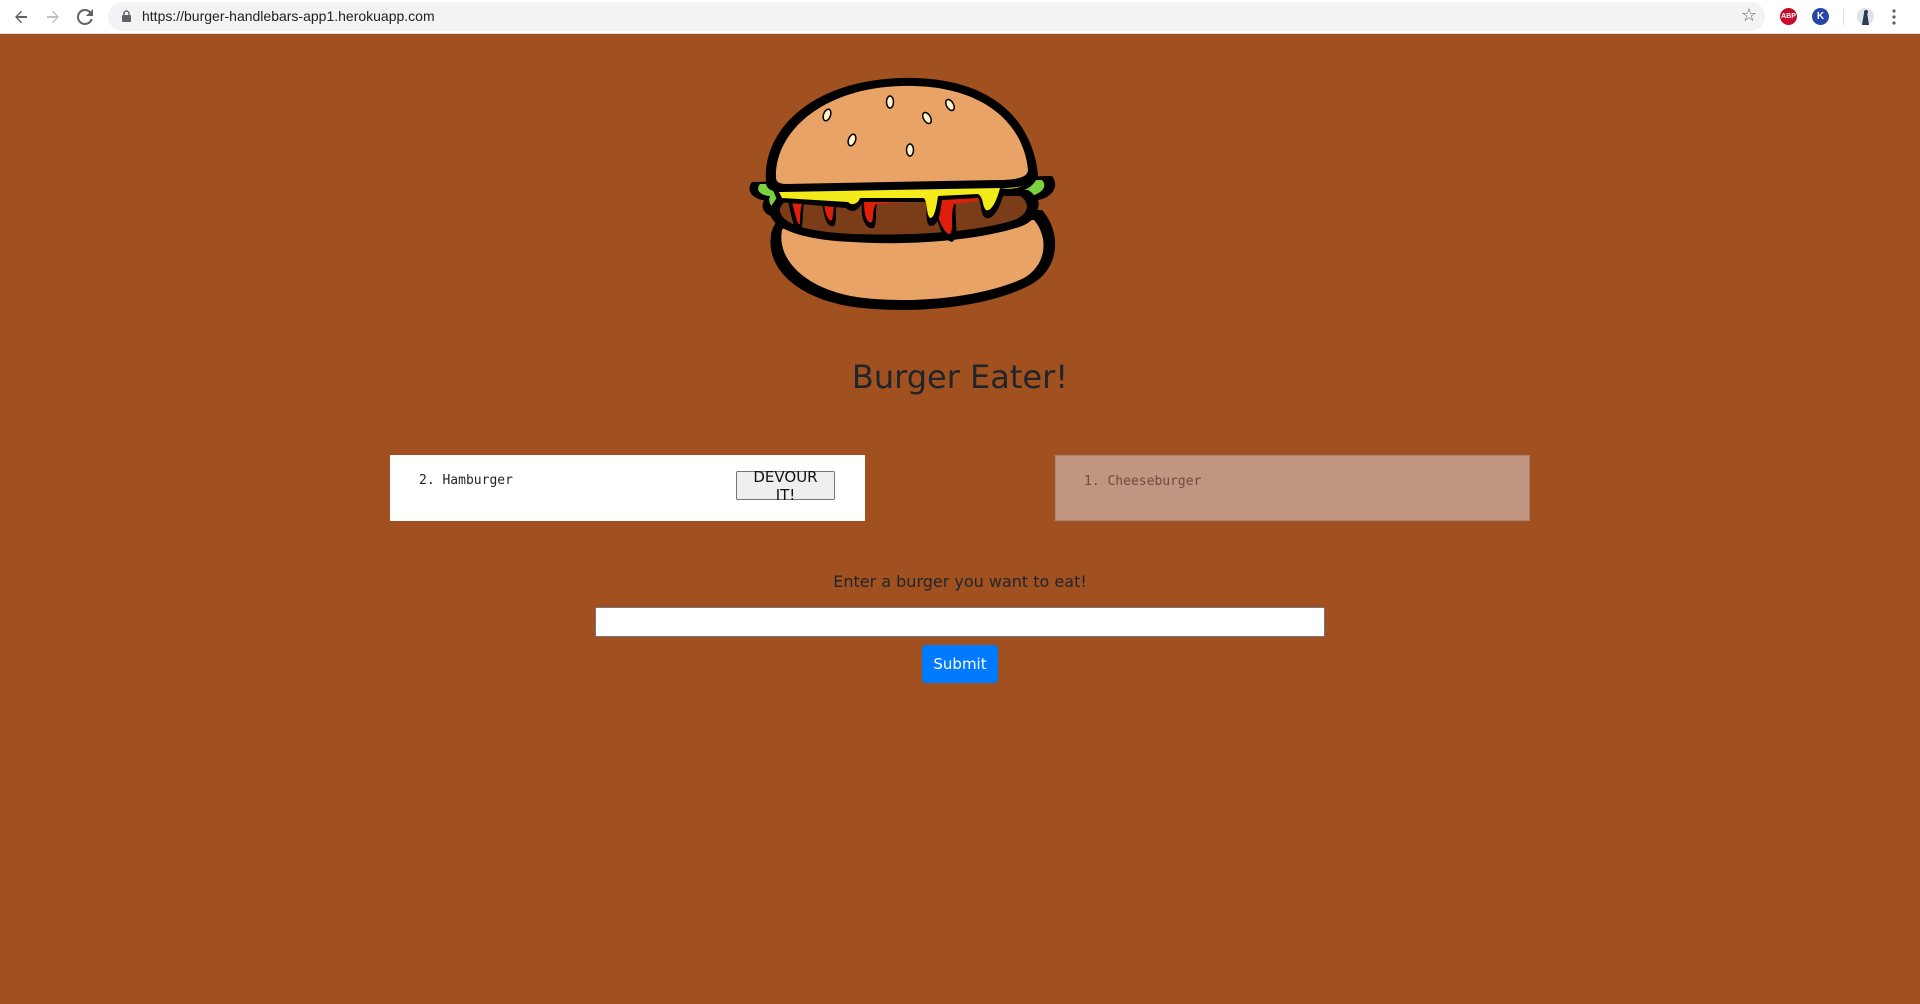 Image resolution: width=1920 pixels, height=1004 pixels. I want to click on list-item: 1. Cheeseburger, so click(1142, 481).